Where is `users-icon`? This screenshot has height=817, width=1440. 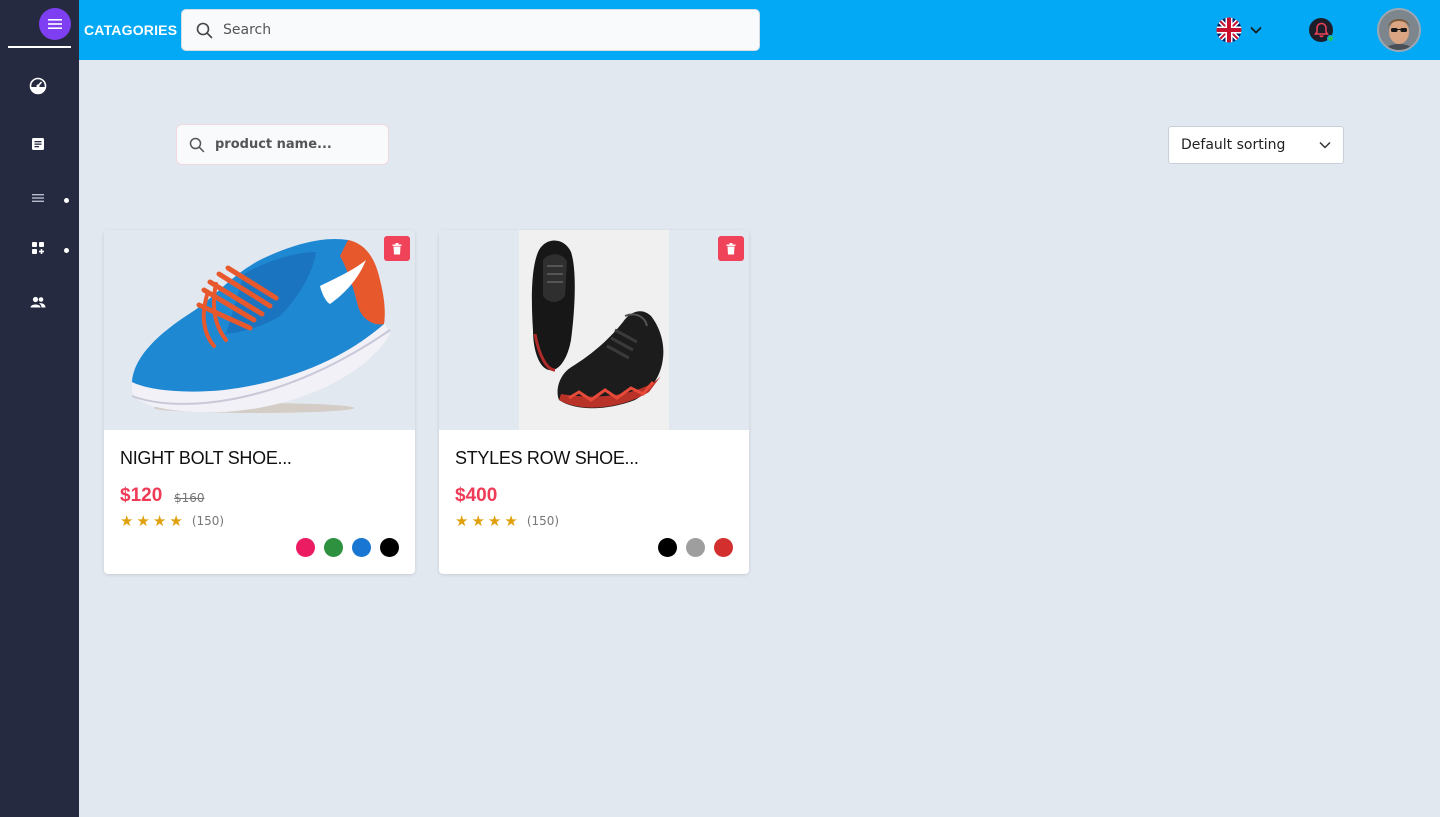
users-icon is located at coordinates (38, 302).